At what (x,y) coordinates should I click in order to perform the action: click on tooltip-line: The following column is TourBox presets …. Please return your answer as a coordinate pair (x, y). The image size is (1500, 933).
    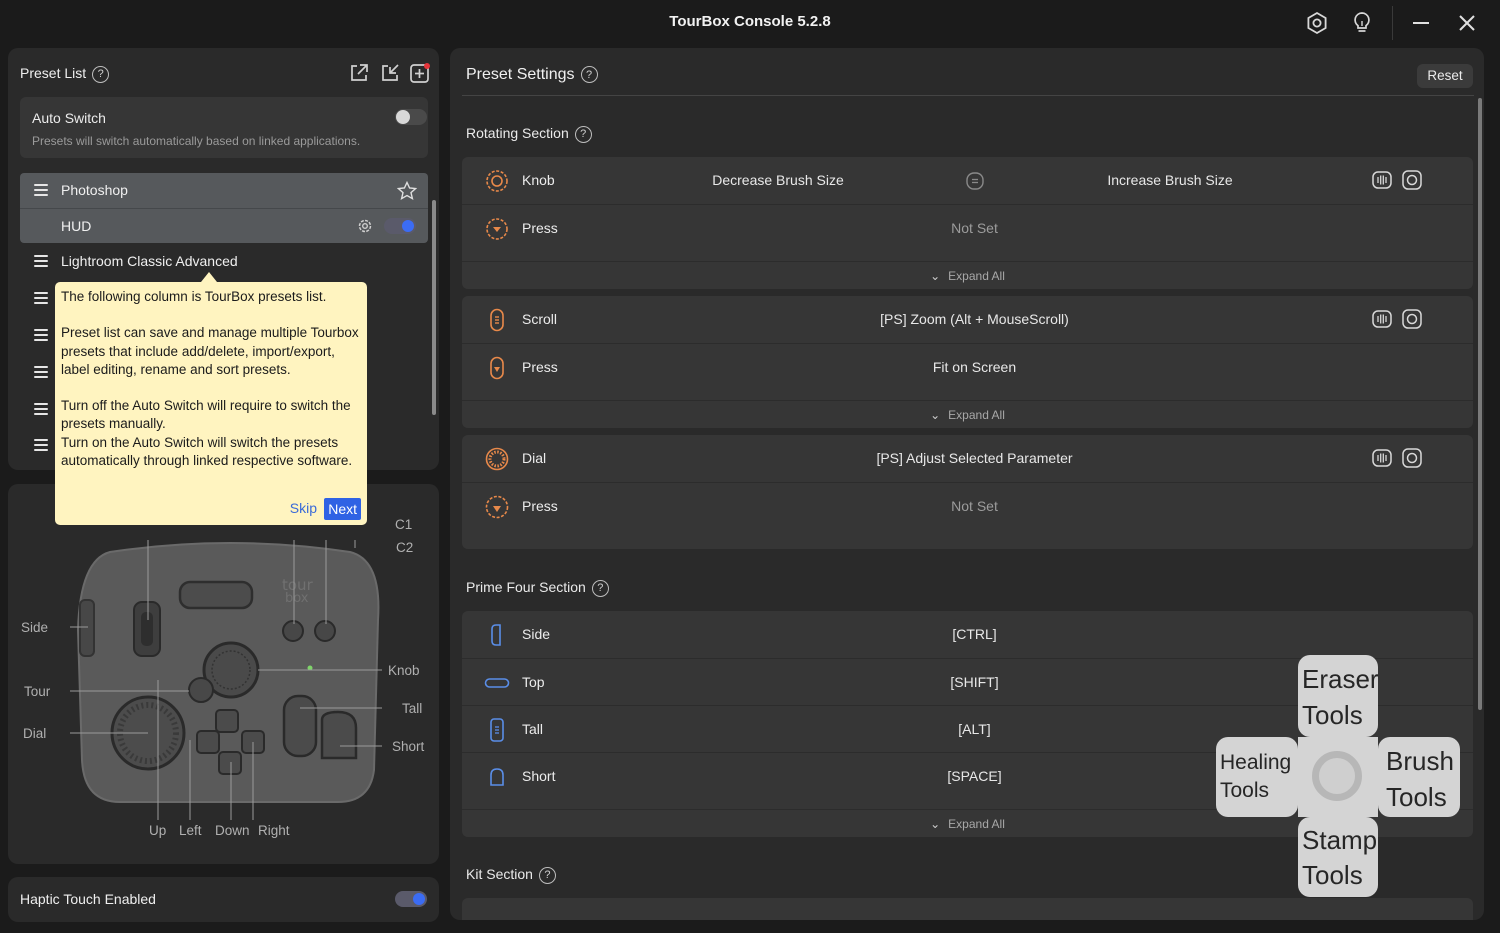
    Looking at the image, I should click on (194, 296).